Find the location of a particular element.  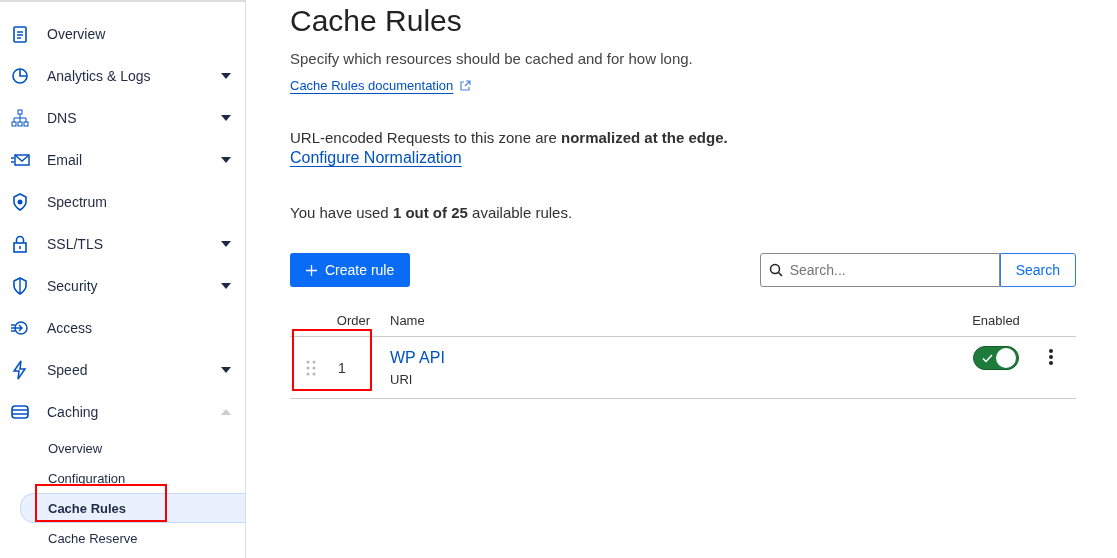

sidebar-item: Security is located at coordinates (122, 286).